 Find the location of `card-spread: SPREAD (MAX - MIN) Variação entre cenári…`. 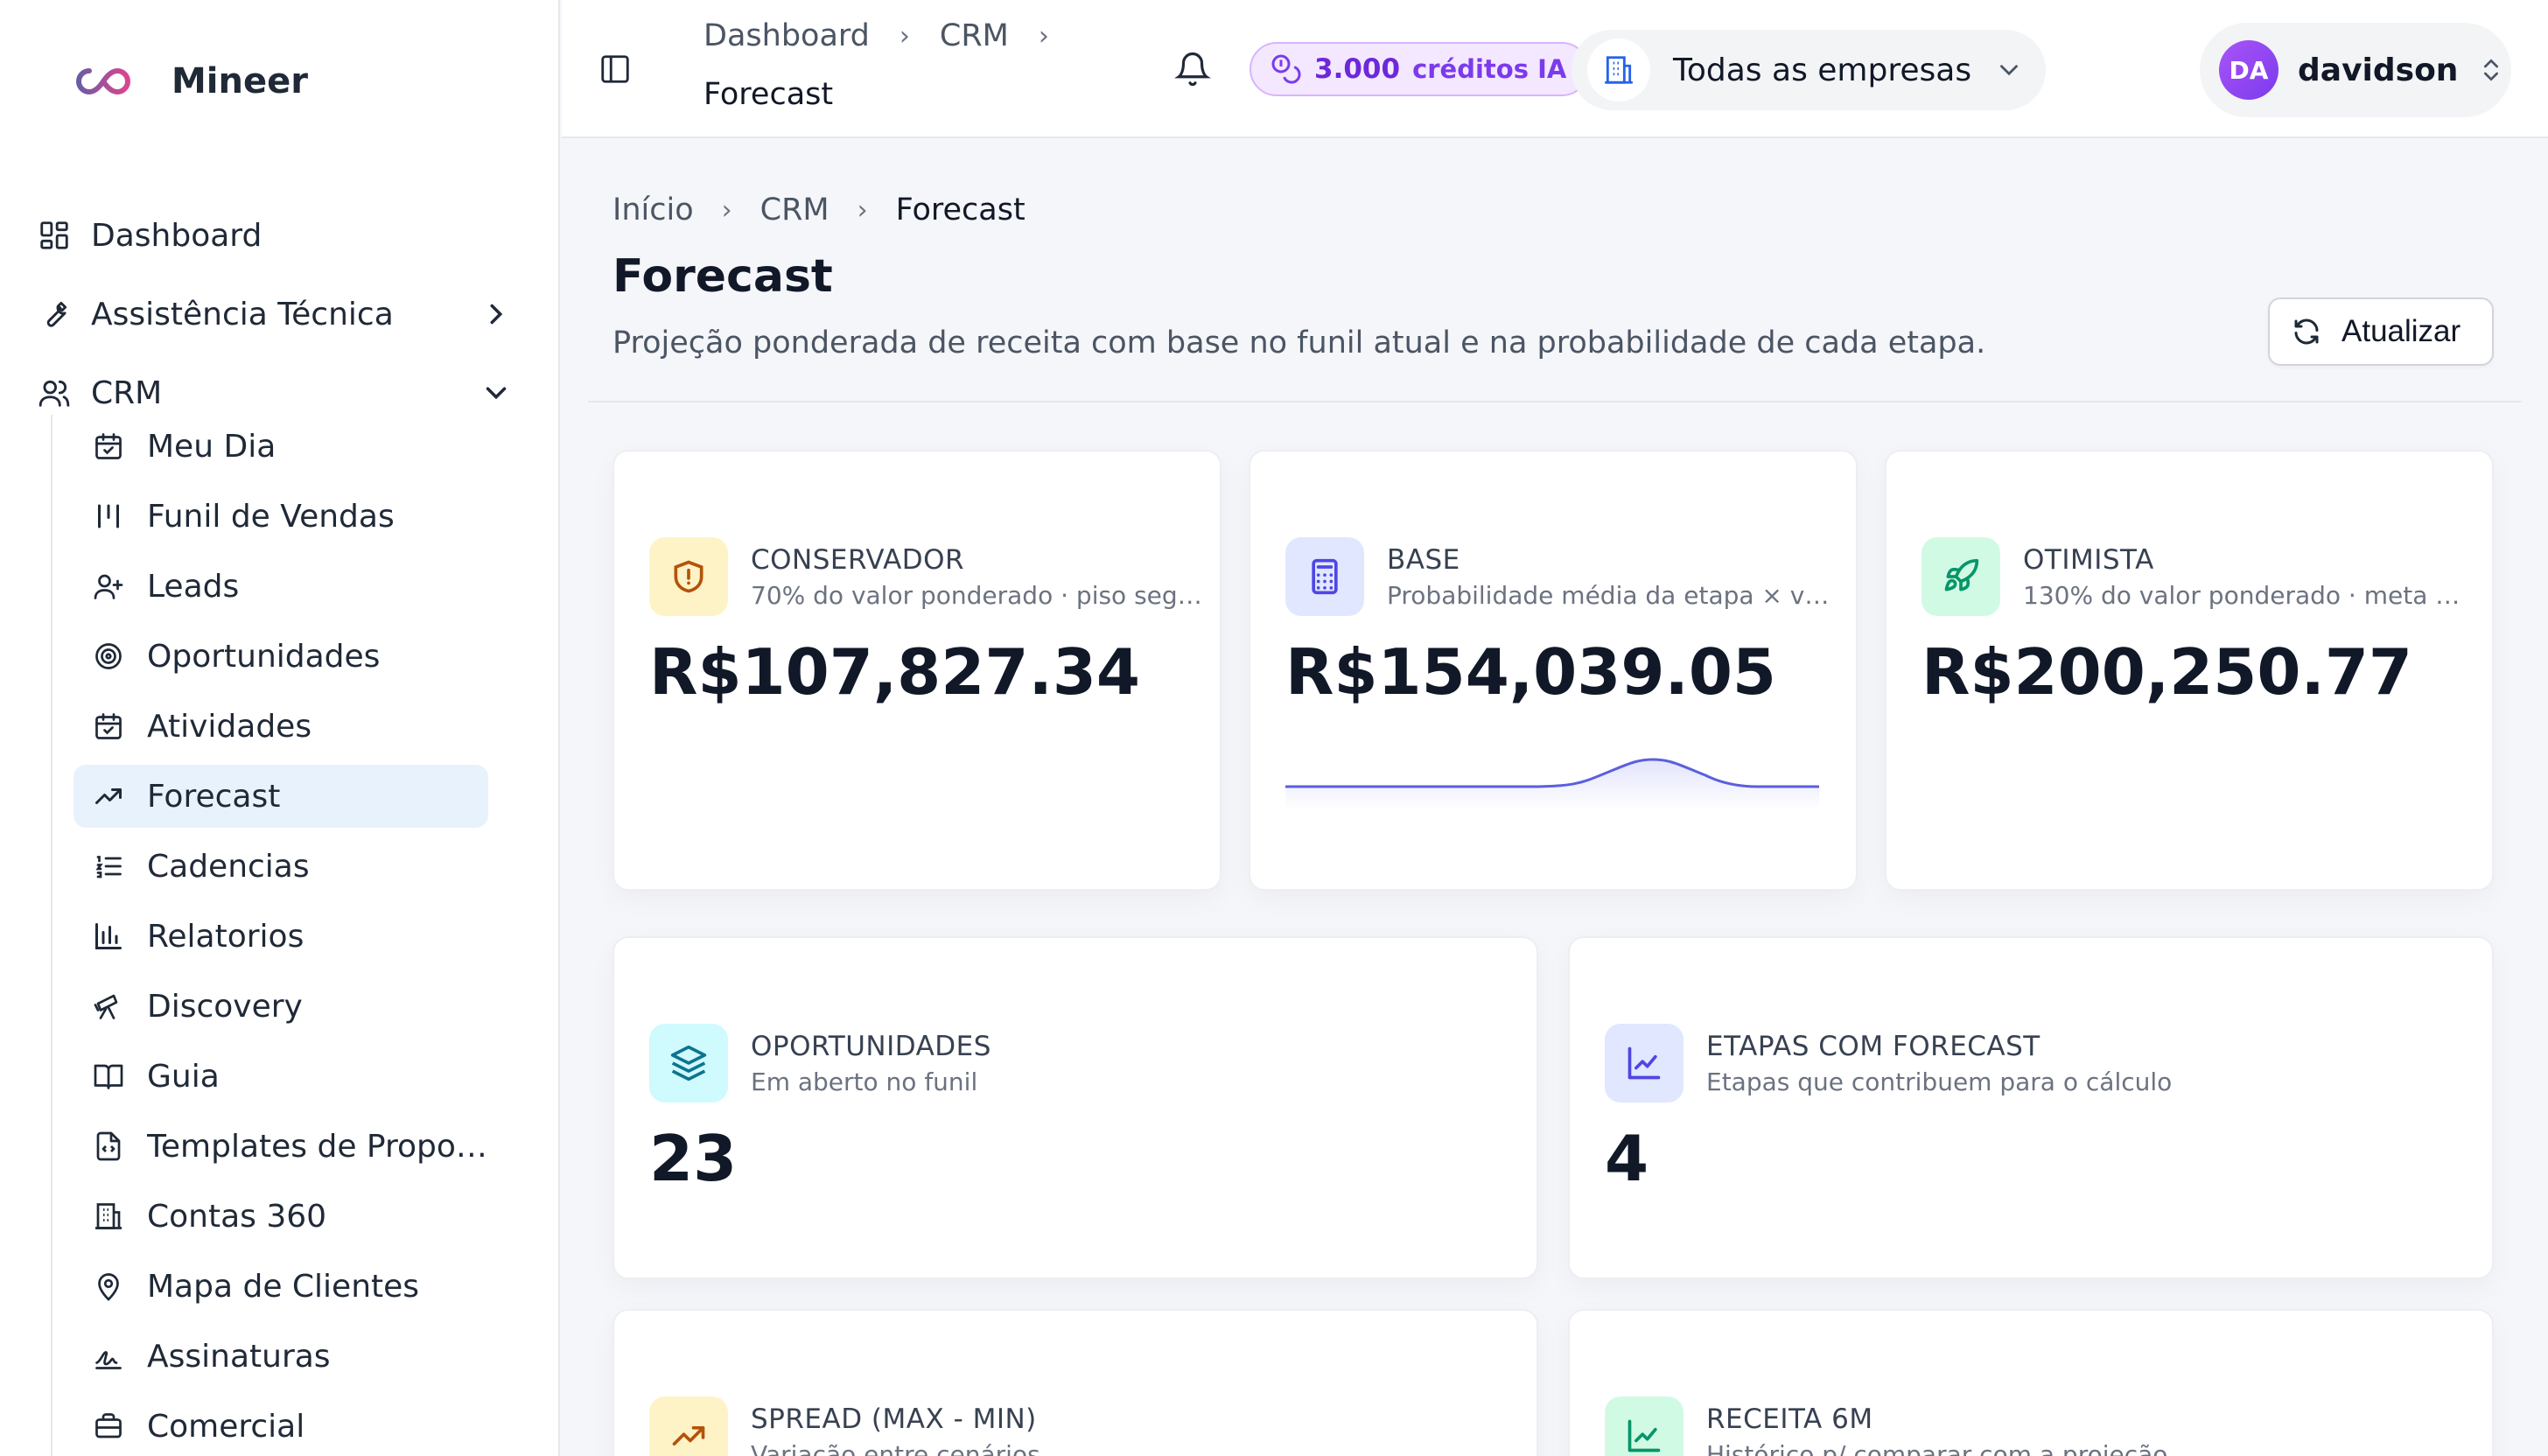

card-spread: SPREAD (MAX - MIN) Variação entre cenári… is located at coordinates (1075, 1382).